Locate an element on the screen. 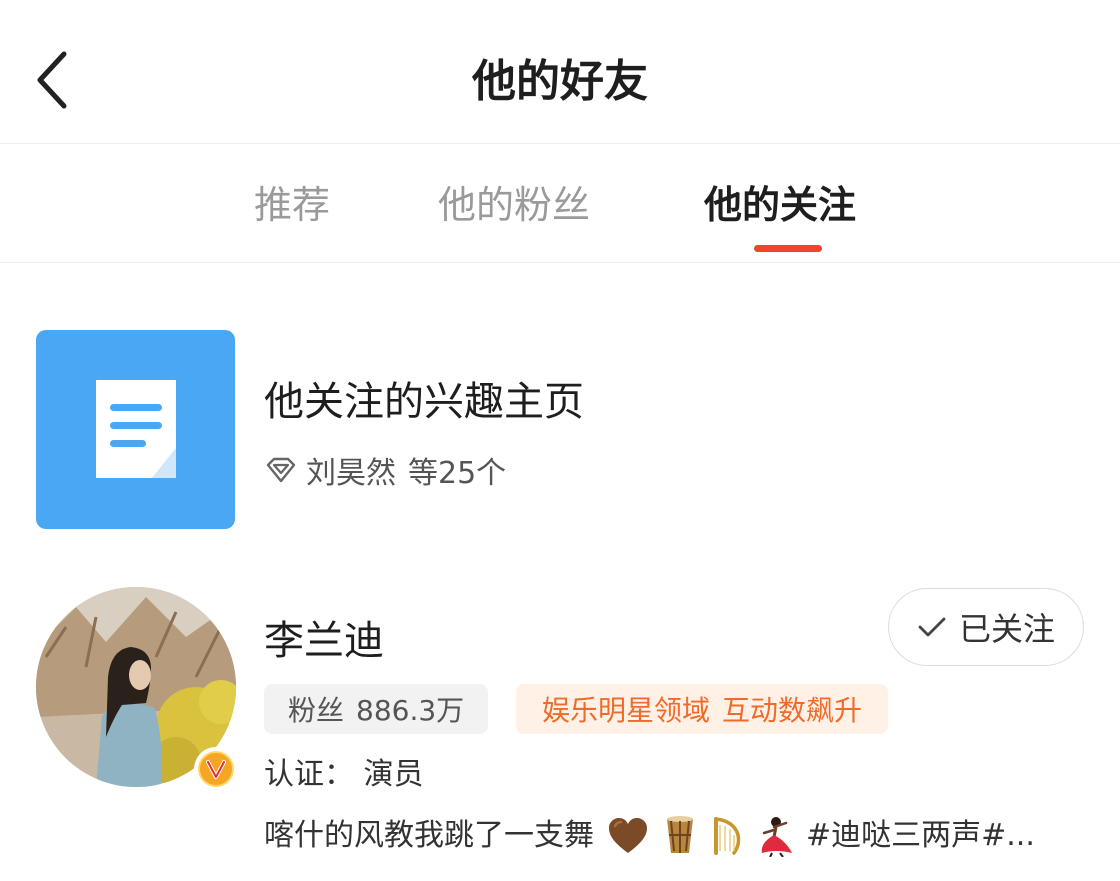  diamond-icon is located at coordinates (281, 470).